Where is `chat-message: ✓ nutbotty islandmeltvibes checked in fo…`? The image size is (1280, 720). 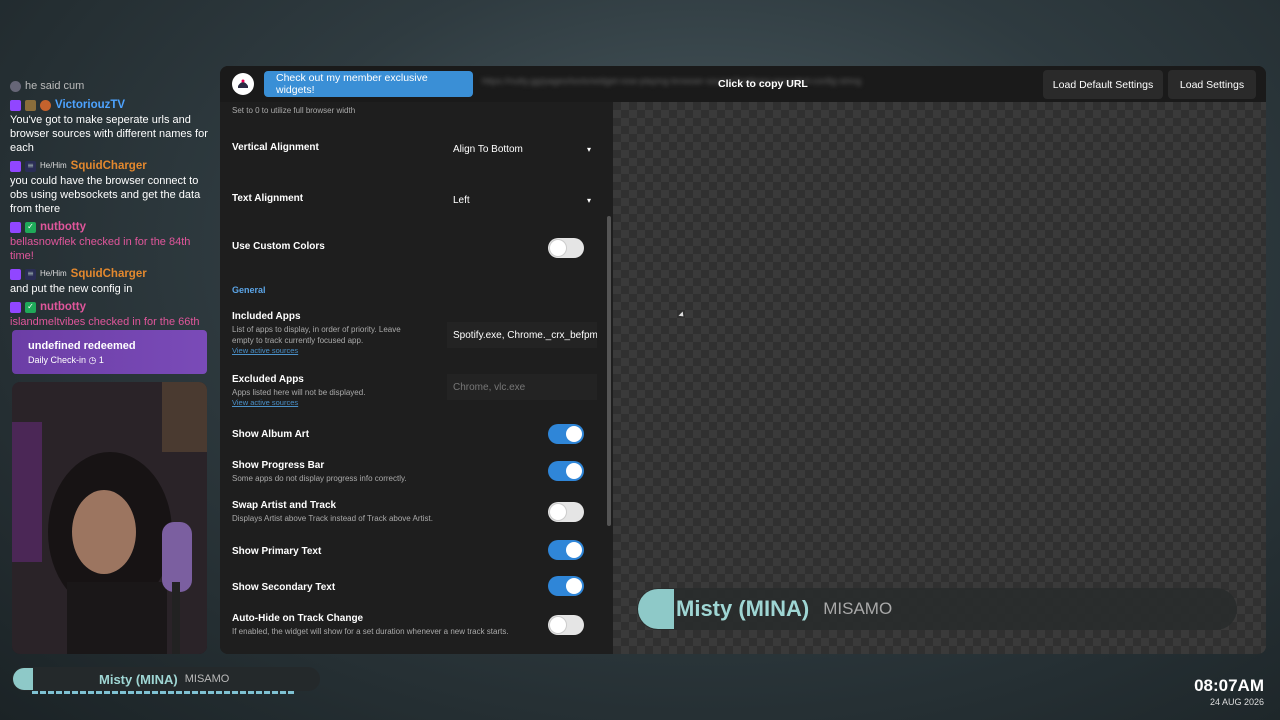
chat-message: ✓ nutbotty islandmeltvibes checked in fo… is located at coordinates (110, 313).